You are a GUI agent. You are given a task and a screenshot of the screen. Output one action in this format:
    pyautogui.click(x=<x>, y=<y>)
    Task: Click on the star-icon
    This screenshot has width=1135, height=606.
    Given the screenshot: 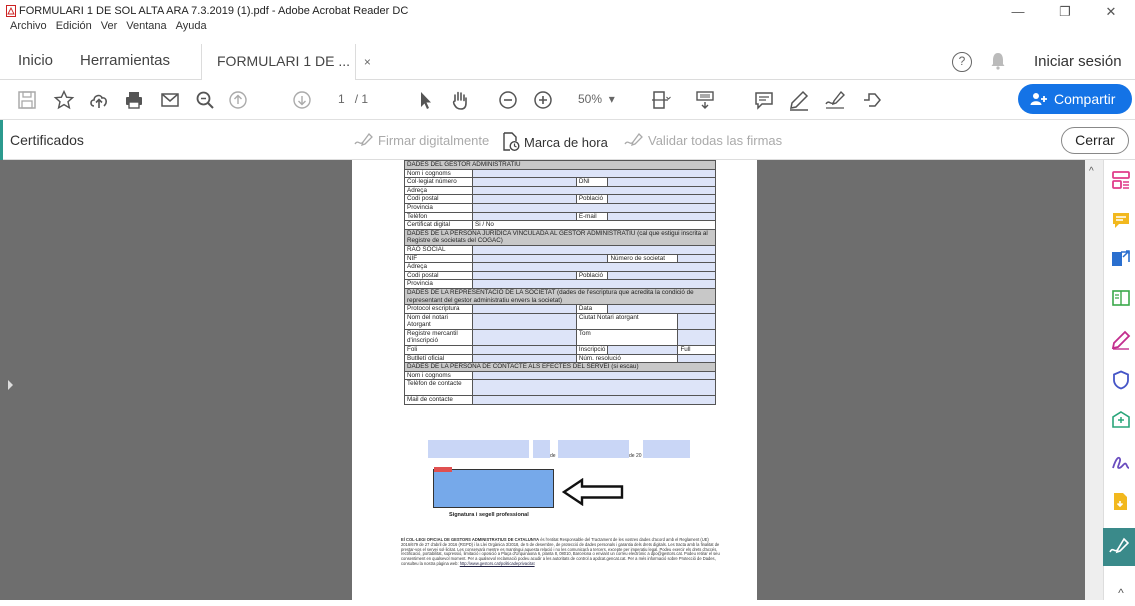 What is the action you would take?
    pyautogui.click(x=64, y=100)
    